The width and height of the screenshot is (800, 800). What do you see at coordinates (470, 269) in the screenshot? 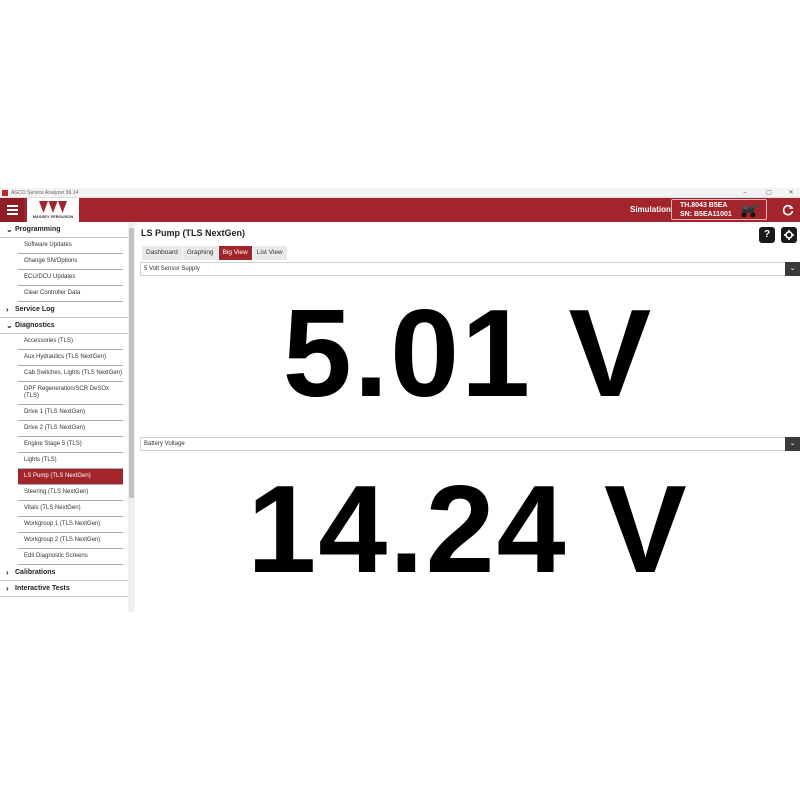
I see `parameter-select-1: 5 Volt Sensor Supply ⌄` at bounding box center [470, 269].